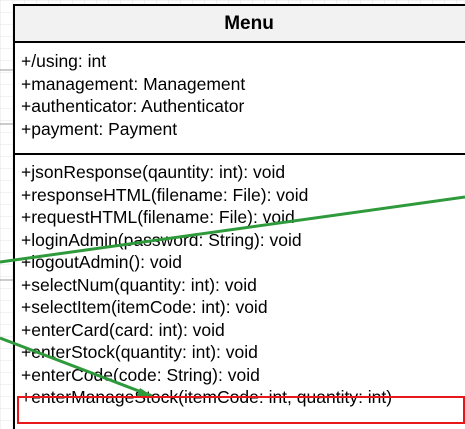 This screenshot has height=429, width=465. Describe the element at coordinates (76, 367) in the screenshot. I see `connector-line` at that location.